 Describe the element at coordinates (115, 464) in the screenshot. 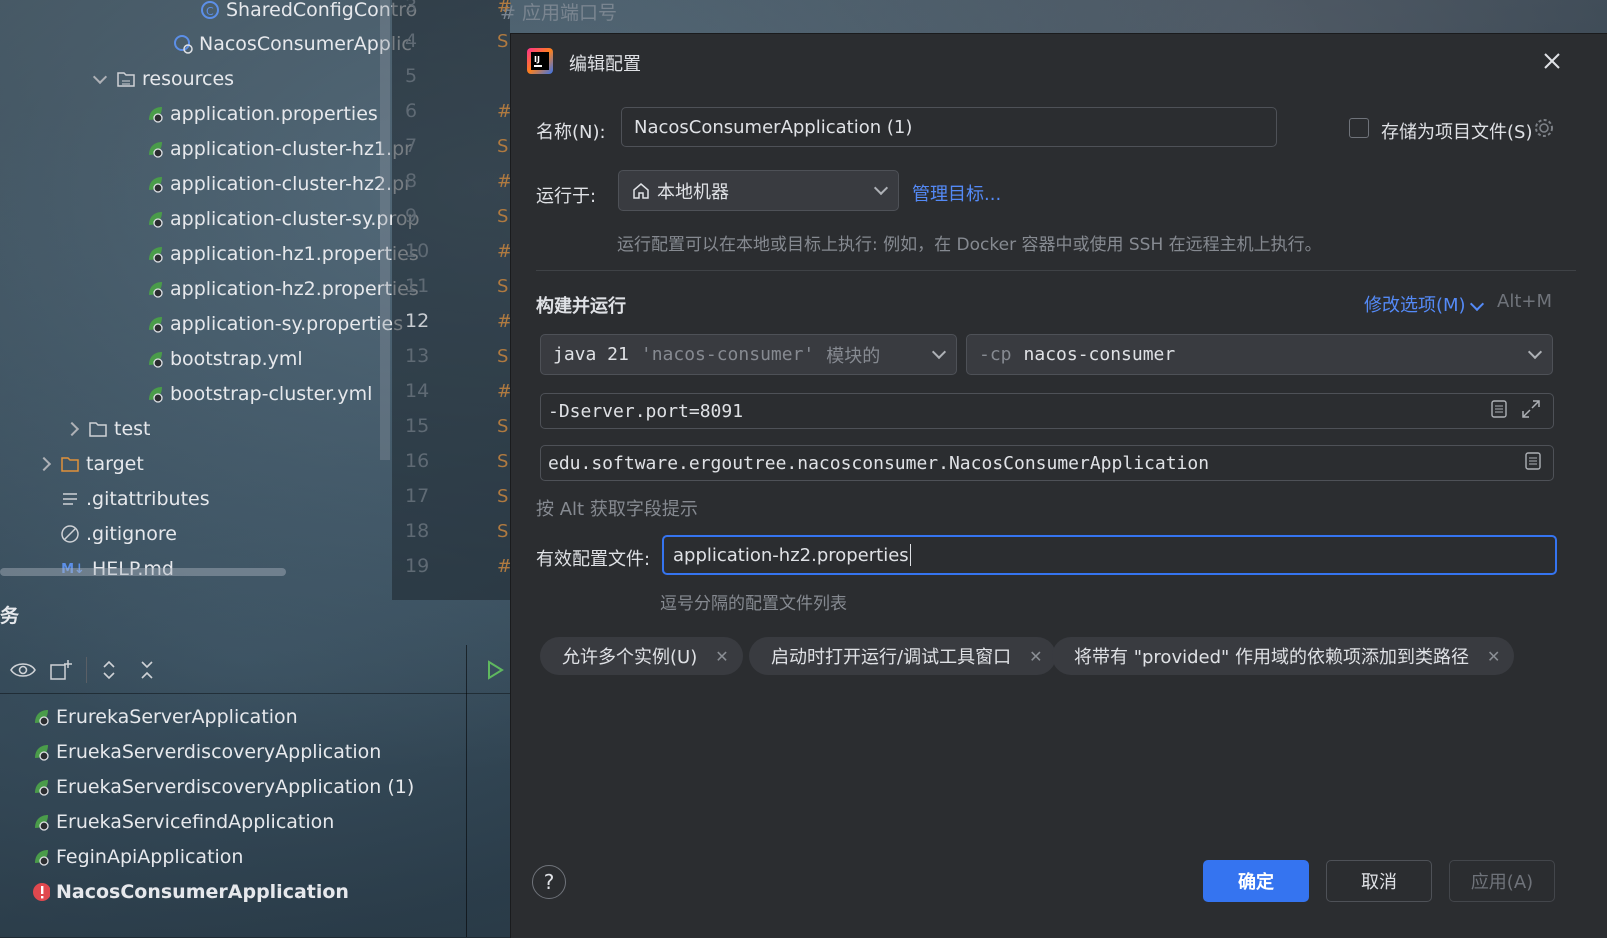

I see `tree-item-label: target` at that location.